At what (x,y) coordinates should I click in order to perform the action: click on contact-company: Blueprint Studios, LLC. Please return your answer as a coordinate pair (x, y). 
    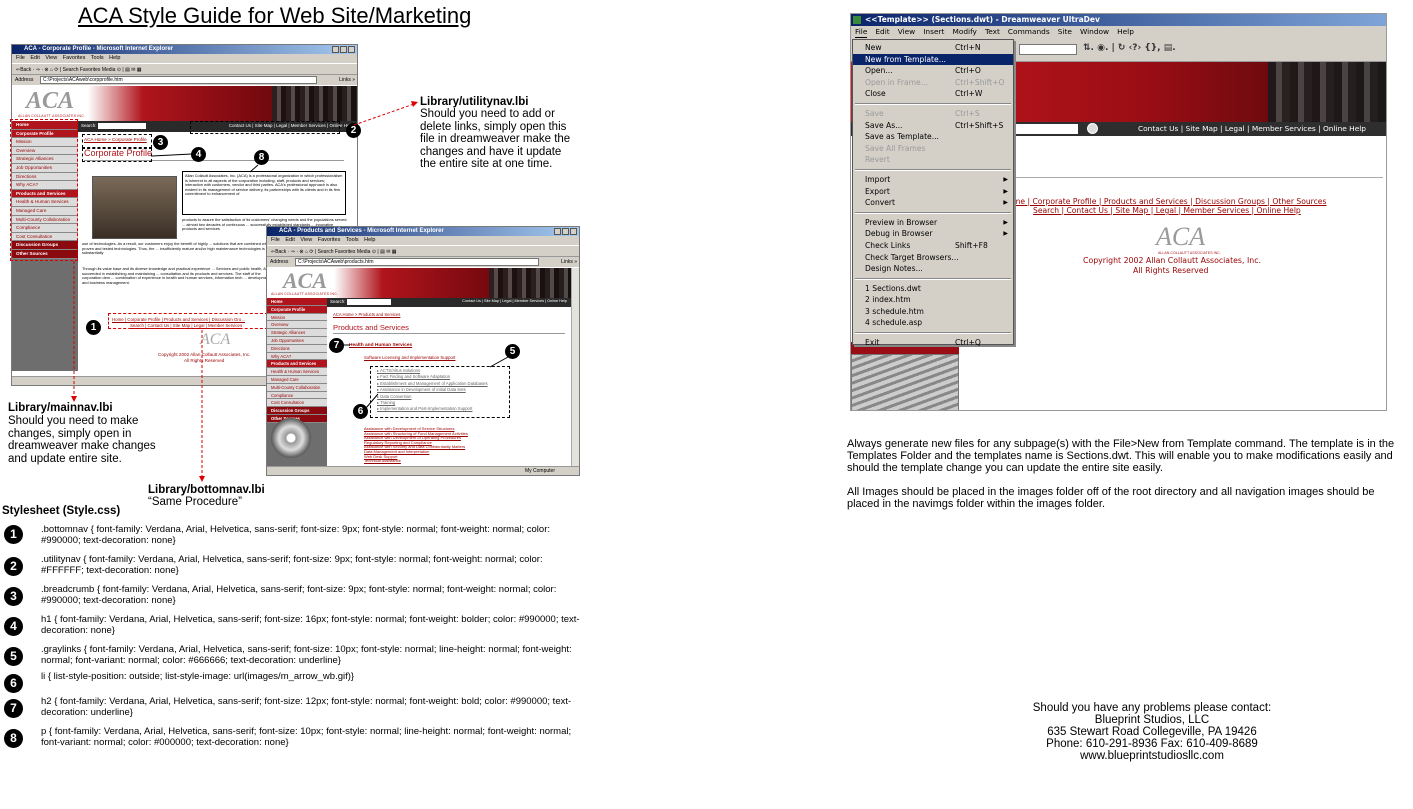
    Looking at the image, I should click on (1152, 720).